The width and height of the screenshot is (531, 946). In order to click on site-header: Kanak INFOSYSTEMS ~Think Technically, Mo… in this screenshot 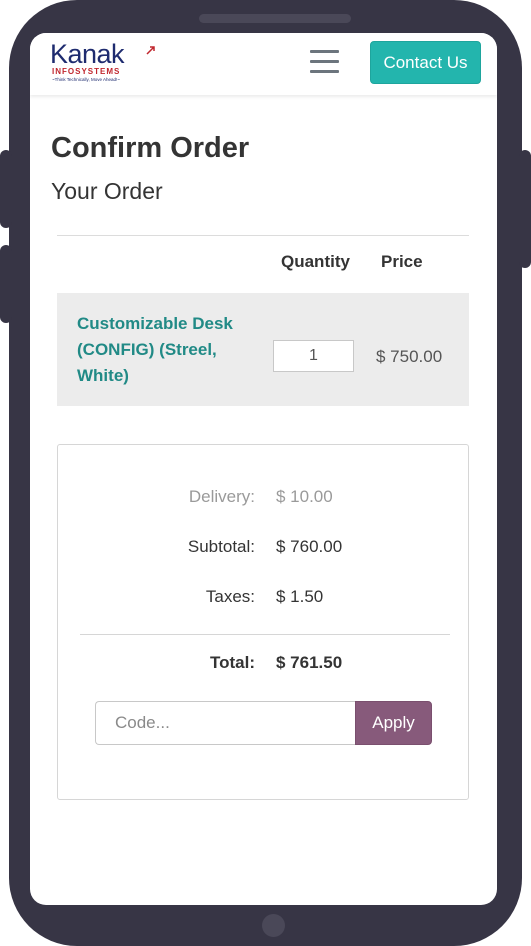, I will do `click(263, 64)`.